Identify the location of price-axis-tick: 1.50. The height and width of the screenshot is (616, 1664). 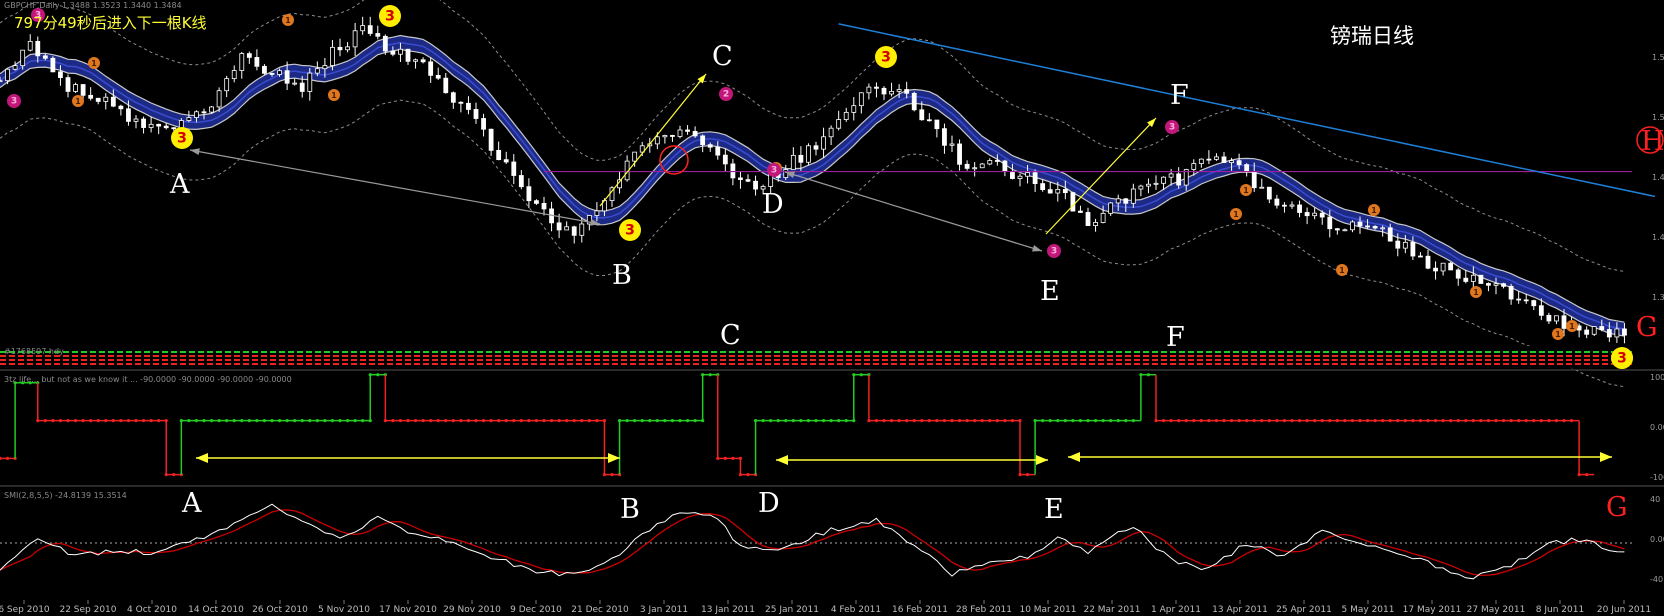
(1658, 117).